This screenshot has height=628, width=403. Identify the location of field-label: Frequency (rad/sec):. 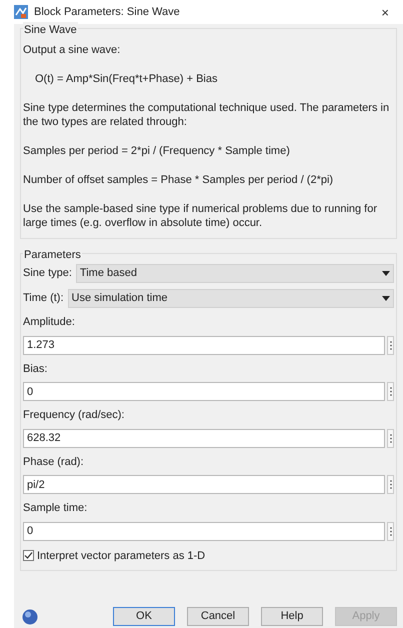
(74, 415).